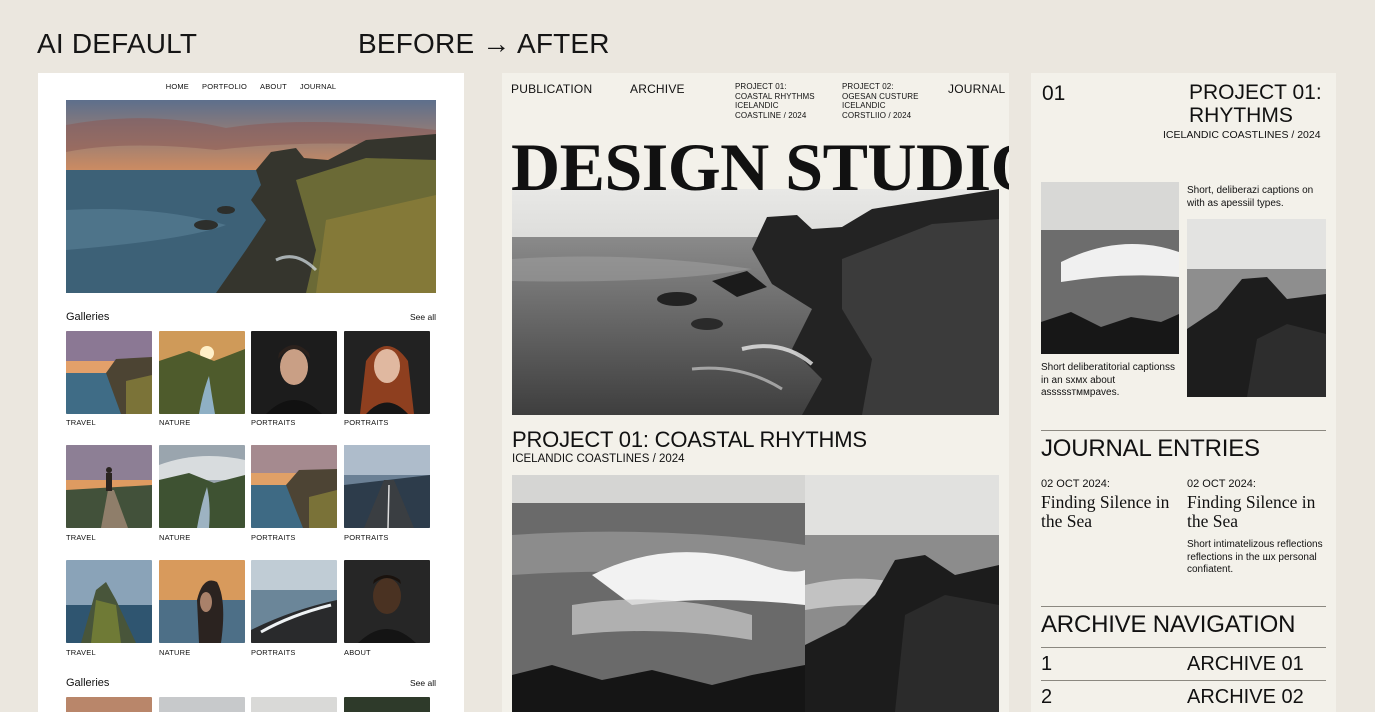  I want to click on nav-portfolio-link: PORTFOLIO, so click(224, 86).